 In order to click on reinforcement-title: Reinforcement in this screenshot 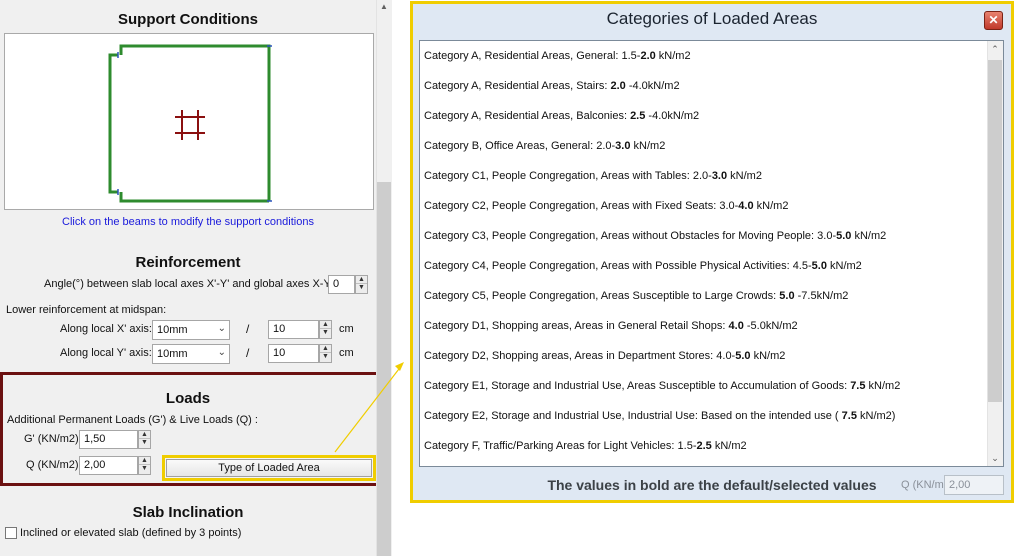, I will do `click(188, 262)`.